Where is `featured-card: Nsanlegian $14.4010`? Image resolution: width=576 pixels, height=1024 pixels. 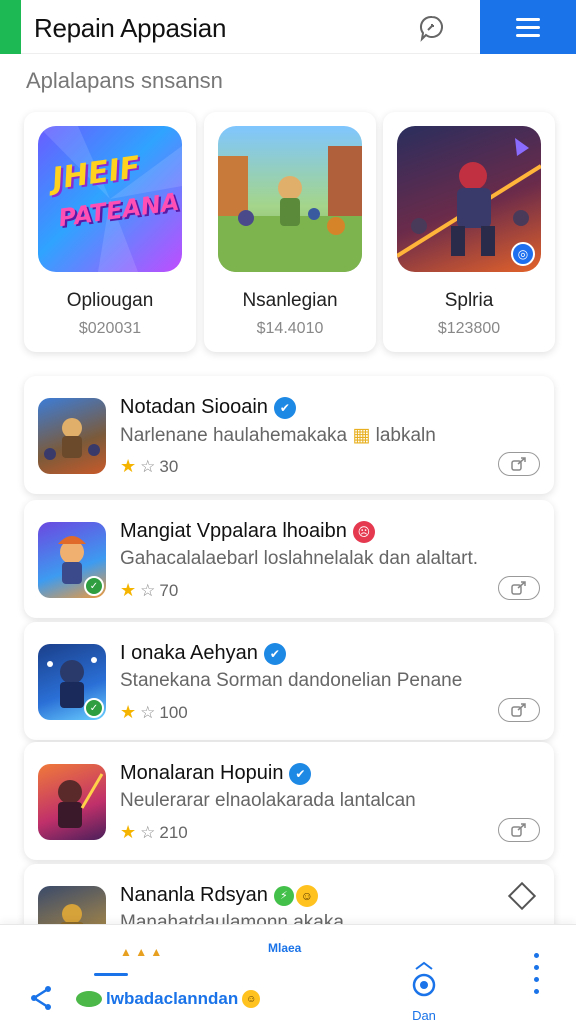 featured-card: Nsanlegian $14.4010 is located at coordinates (290, 232).